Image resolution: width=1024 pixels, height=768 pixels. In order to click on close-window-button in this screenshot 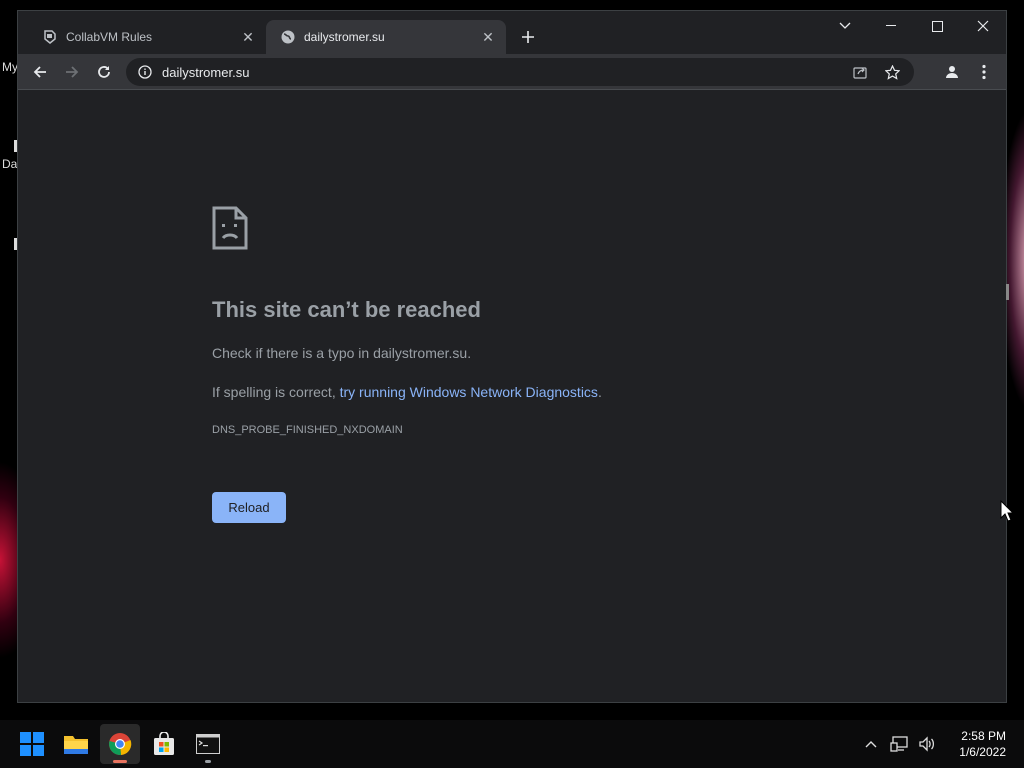, I will do `click(983, 26)`.